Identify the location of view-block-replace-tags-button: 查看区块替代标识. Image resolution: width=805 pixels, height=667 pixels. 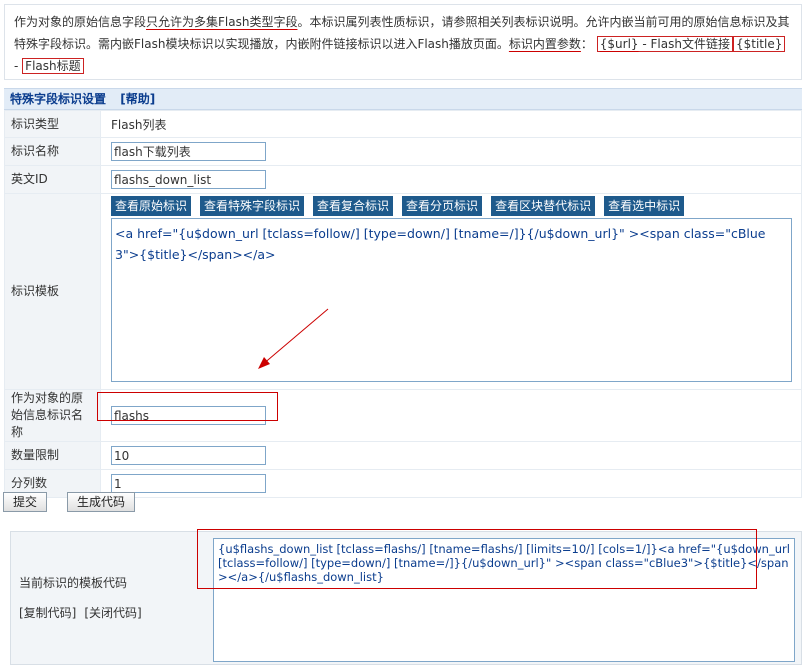
(543, 206).